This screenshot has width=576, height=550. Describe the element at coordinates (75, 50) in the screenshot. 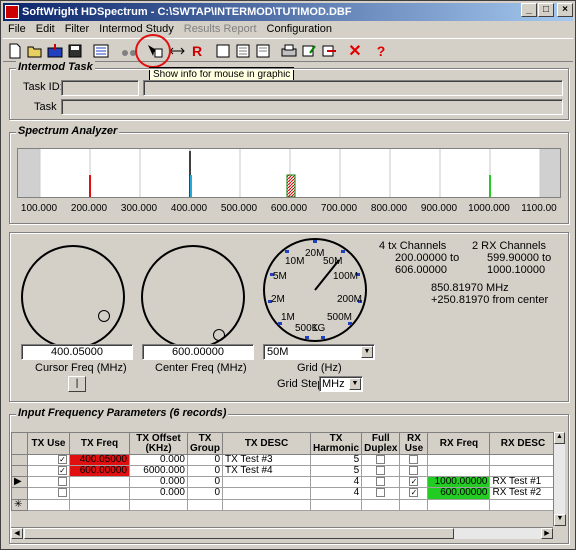

I see `save-icon` at that location.